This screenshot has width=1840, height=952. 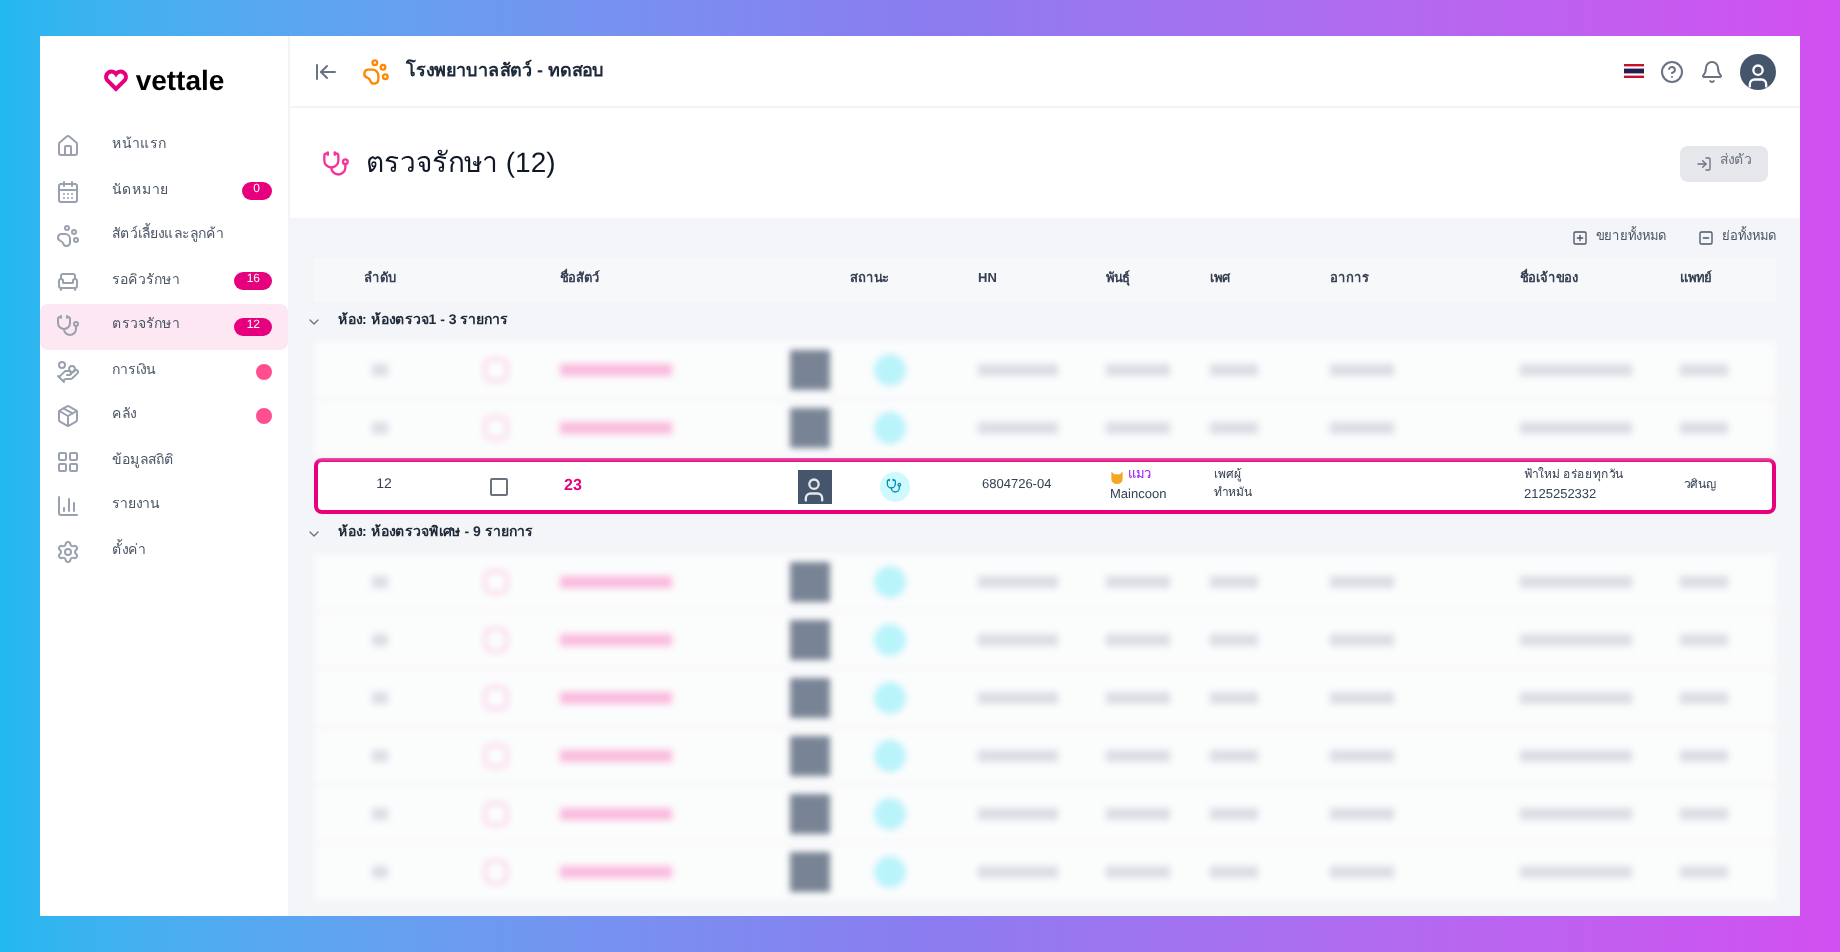 What do you see at coordinates (1580, 238) in the screenshot?
I see `expand-icon` at bounding box center [1580, 238].